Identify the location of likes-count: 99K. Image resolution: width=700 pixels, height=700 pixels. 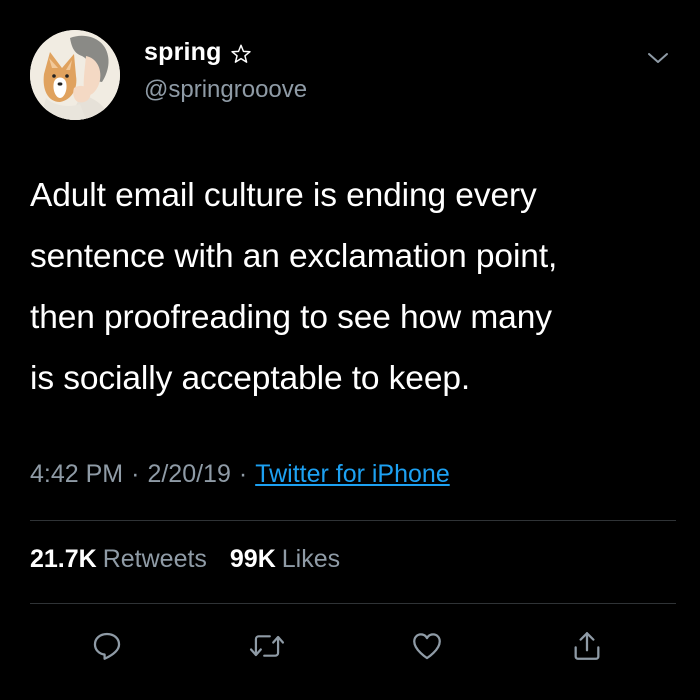
(252, 559).